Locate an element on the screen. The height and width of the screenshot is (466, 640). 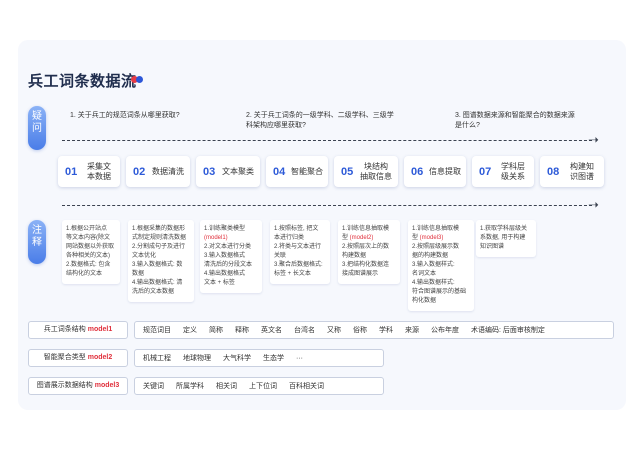
table-cell: ··· is located at coordinates (299, 358).